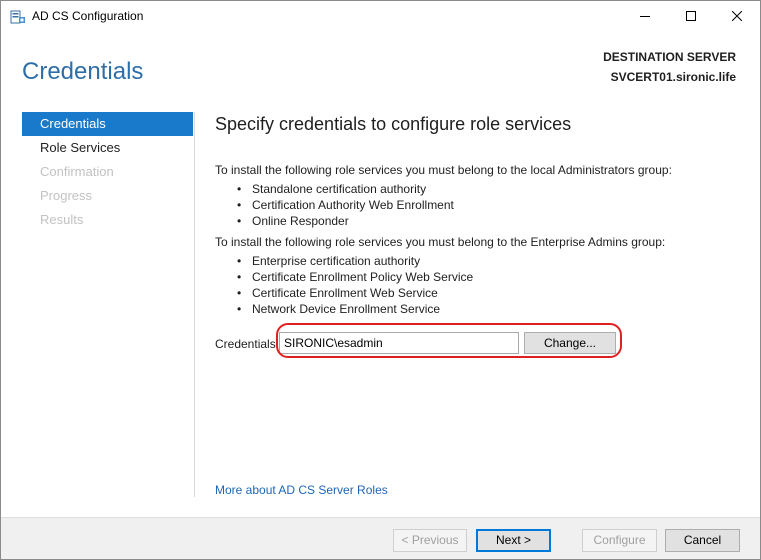 This screenshot has width=761, height=560. I want to click on sidebar-item-role-services: Role Services, so click(107, 148).